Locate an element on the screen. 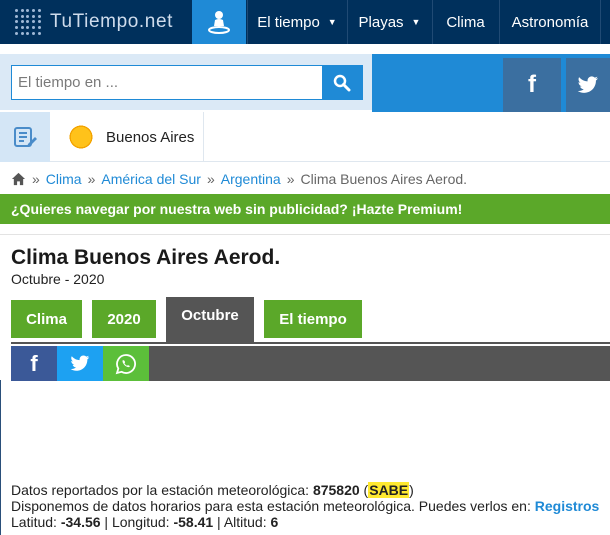 The image size is (610, 535). whatsapp-icon is located at coordinates (125, 363).